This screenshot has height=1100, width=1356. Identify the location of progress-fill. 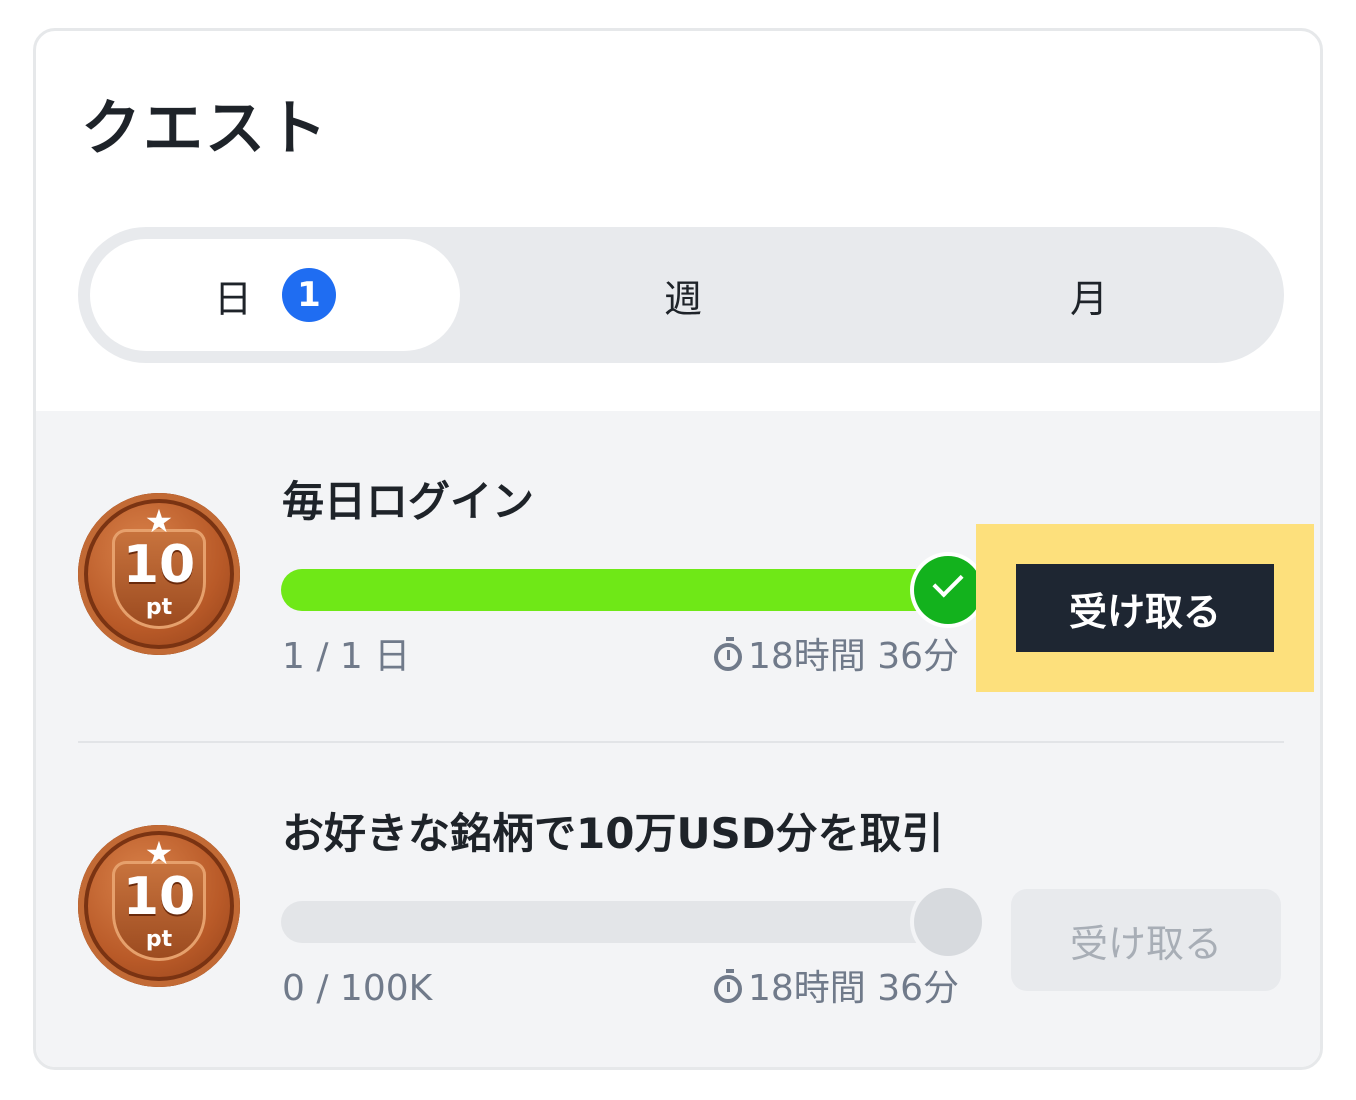
(626, 590).